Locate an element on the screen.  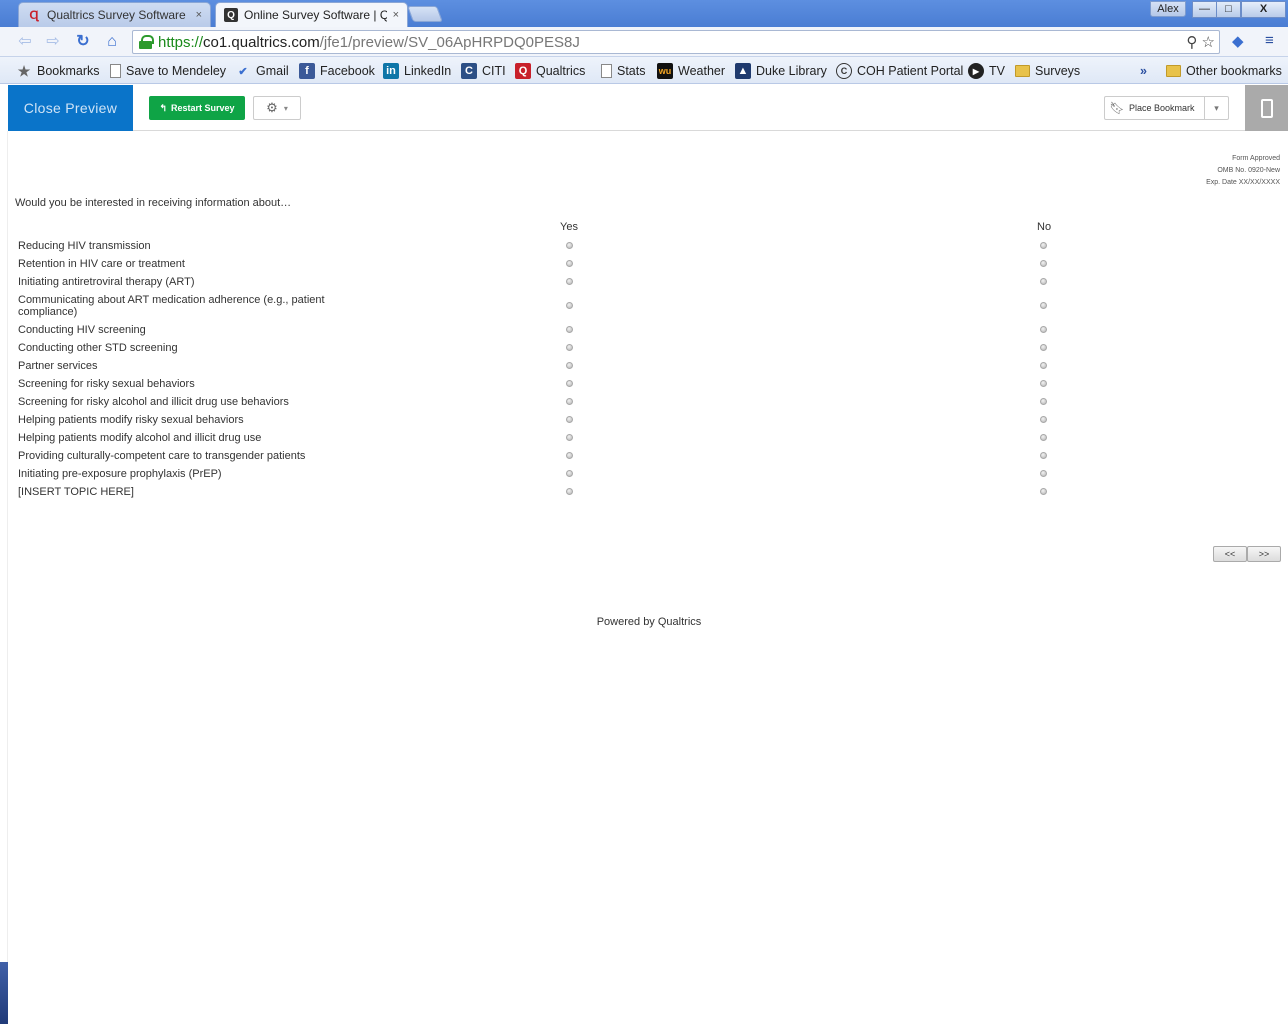
tab-online-survey-software: Q Online Survey Software | Q × is located at coordinates (311, 14).